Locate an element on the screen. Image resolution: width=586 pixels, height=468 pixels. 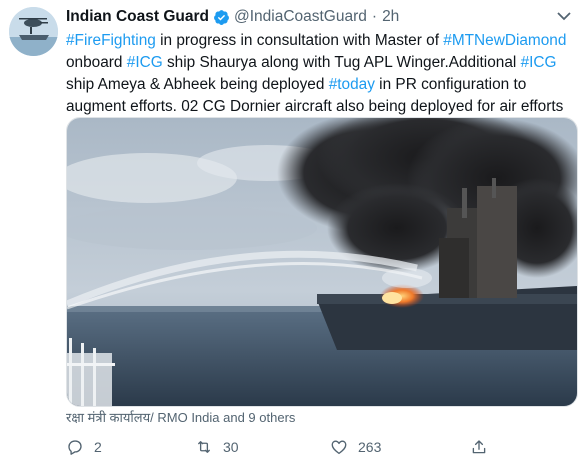
reply-count: 2 is located at coordinates (98, 447).